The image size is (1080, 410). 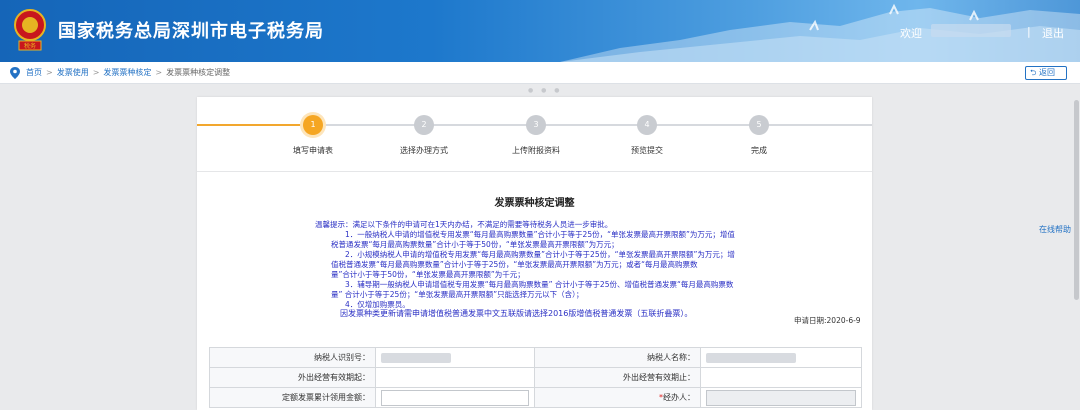 I want to click on handler-input, so click(x=781, y=397).